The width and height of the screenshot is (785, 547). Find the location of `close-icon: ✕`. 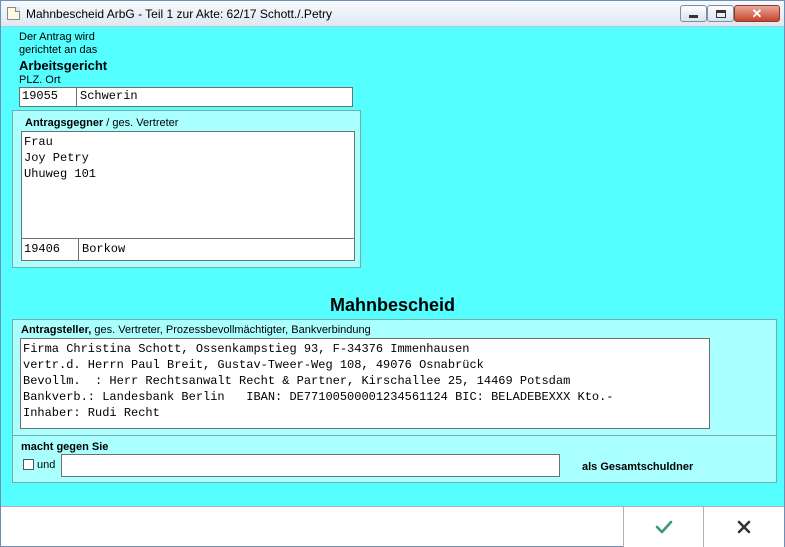

close-icon: ✕ is located at coordinates (757, 13).